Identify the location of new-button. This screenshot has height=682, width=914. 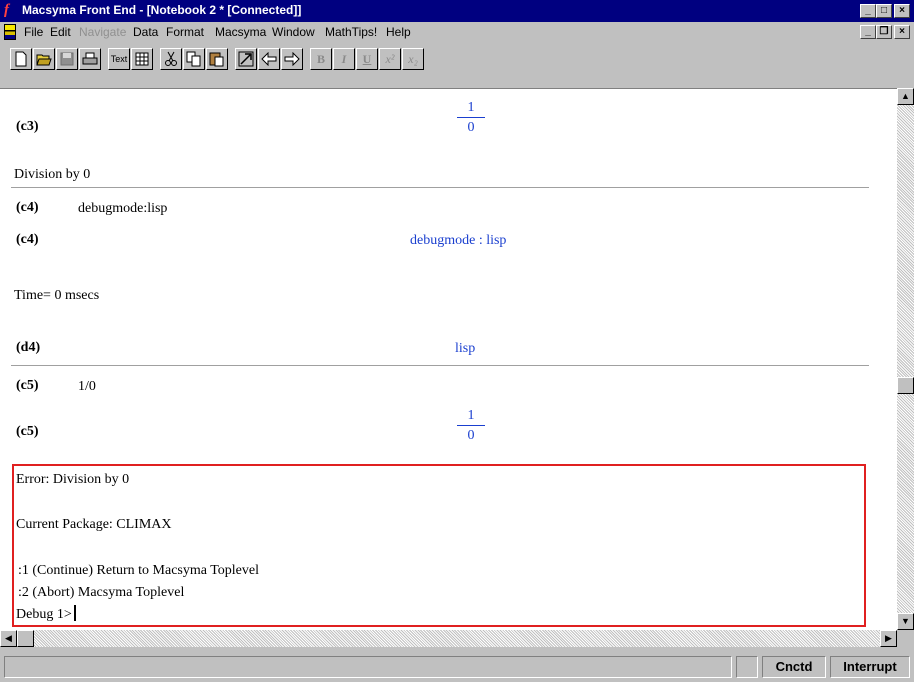
(21, 59).